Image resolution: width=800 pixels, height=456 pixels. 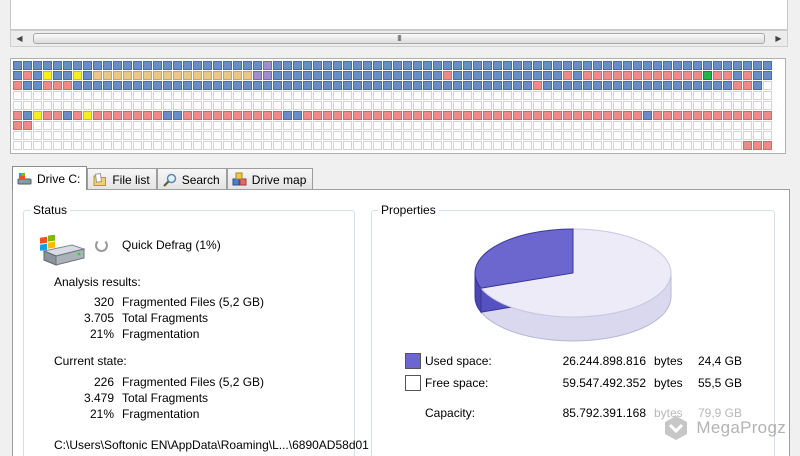 I want to click on free-space-swatch, so click(x=413, y=383).